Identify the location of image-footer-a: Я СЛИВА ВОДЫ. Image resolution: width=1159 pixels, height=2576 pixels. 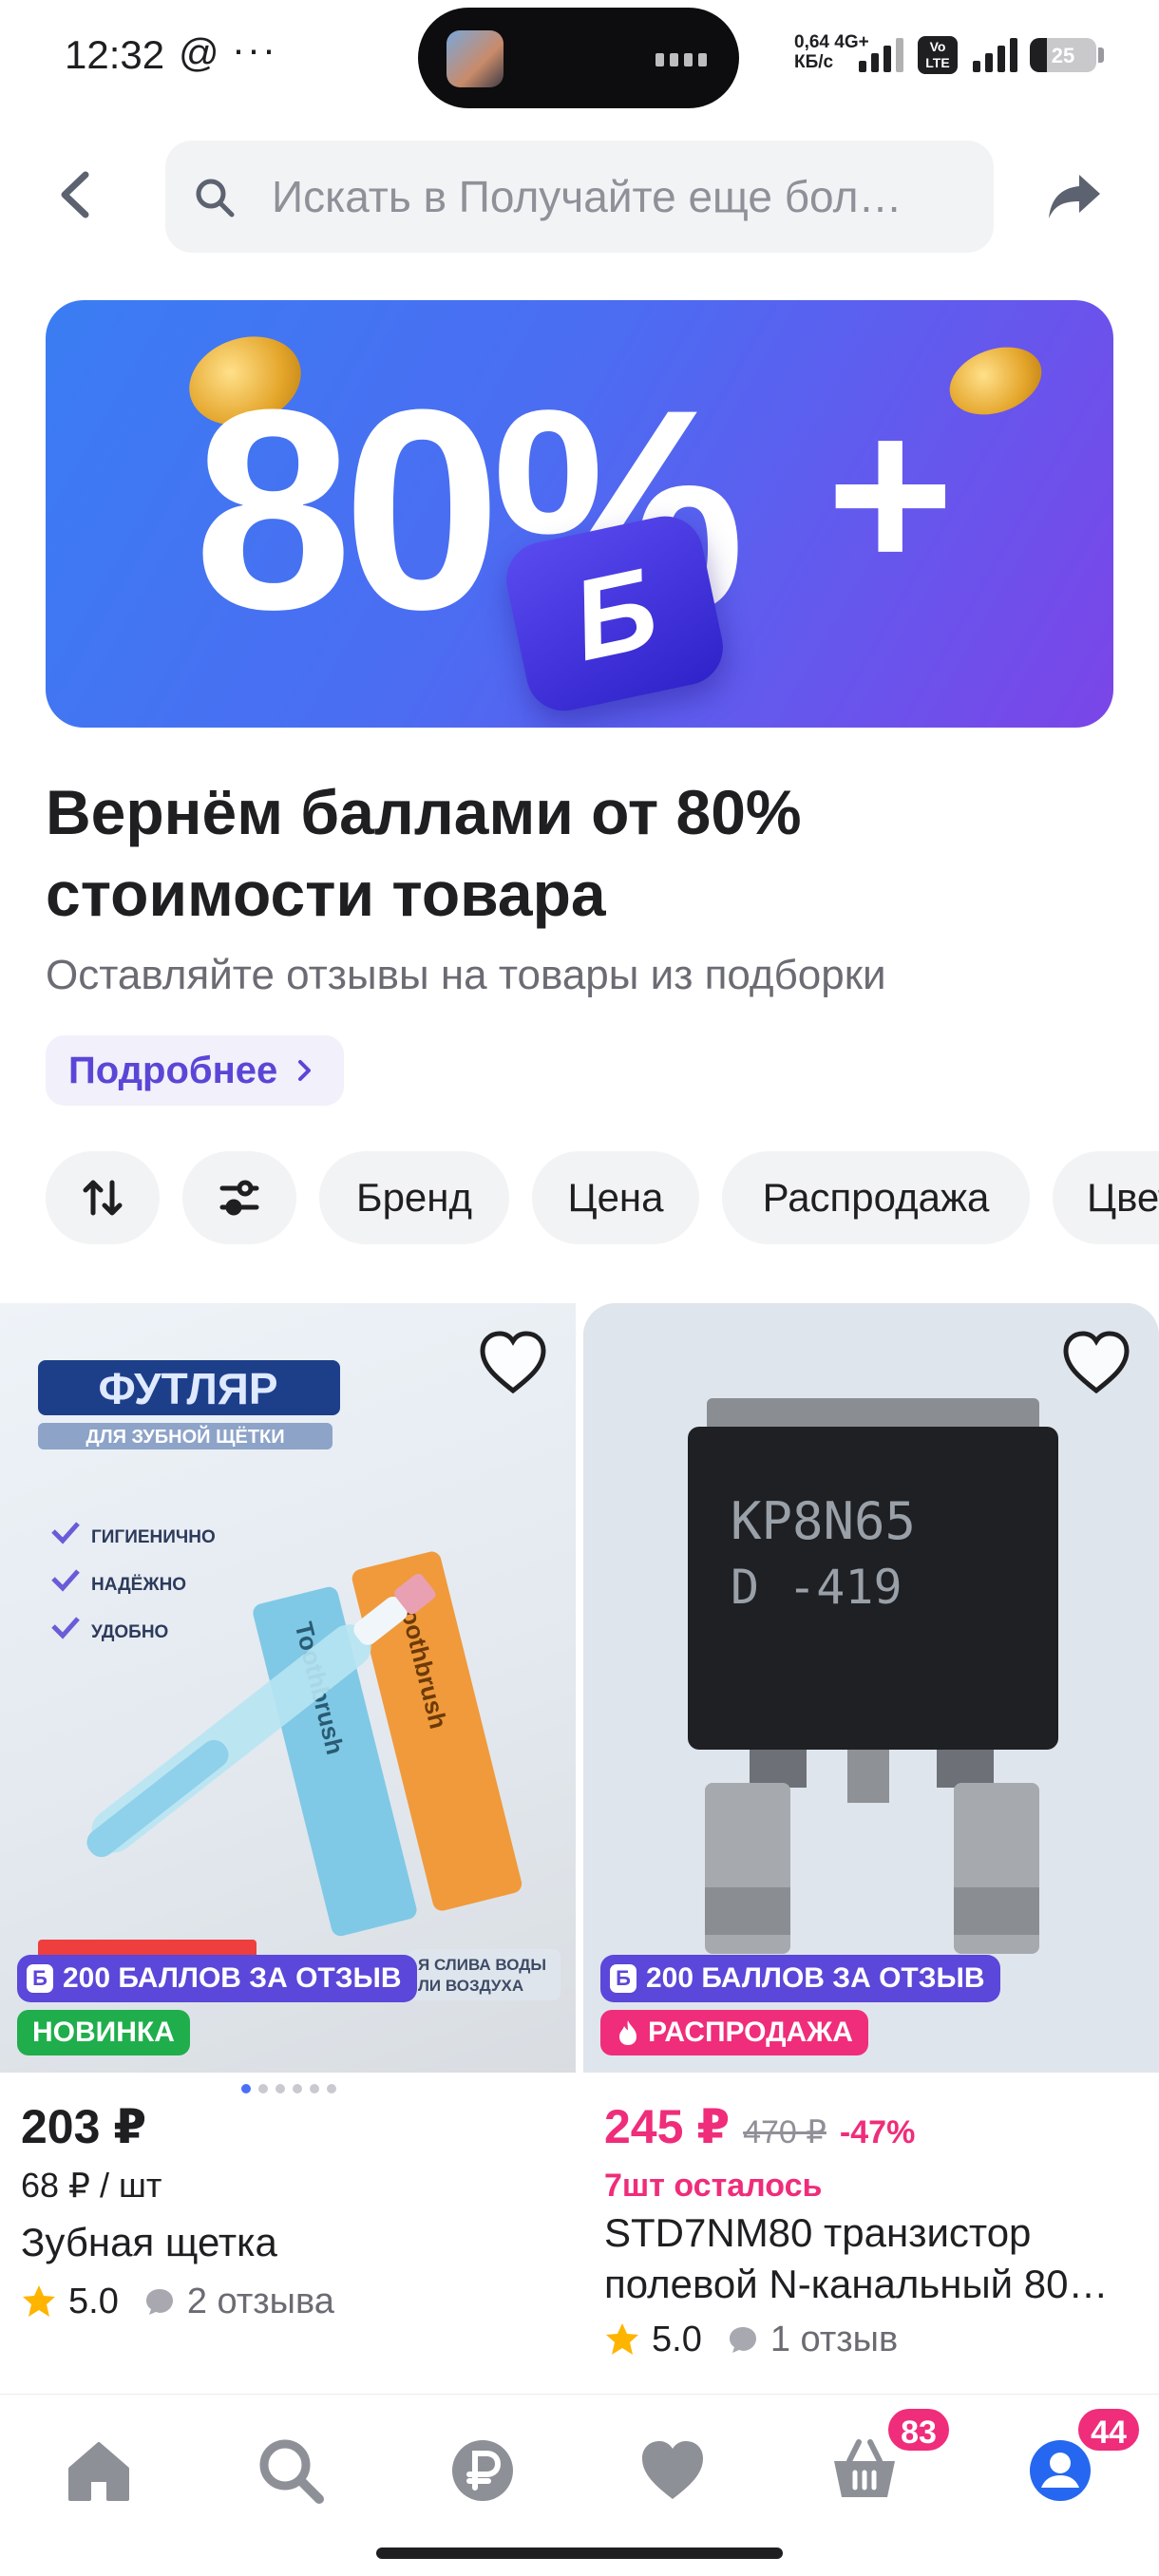
(482, 1965).